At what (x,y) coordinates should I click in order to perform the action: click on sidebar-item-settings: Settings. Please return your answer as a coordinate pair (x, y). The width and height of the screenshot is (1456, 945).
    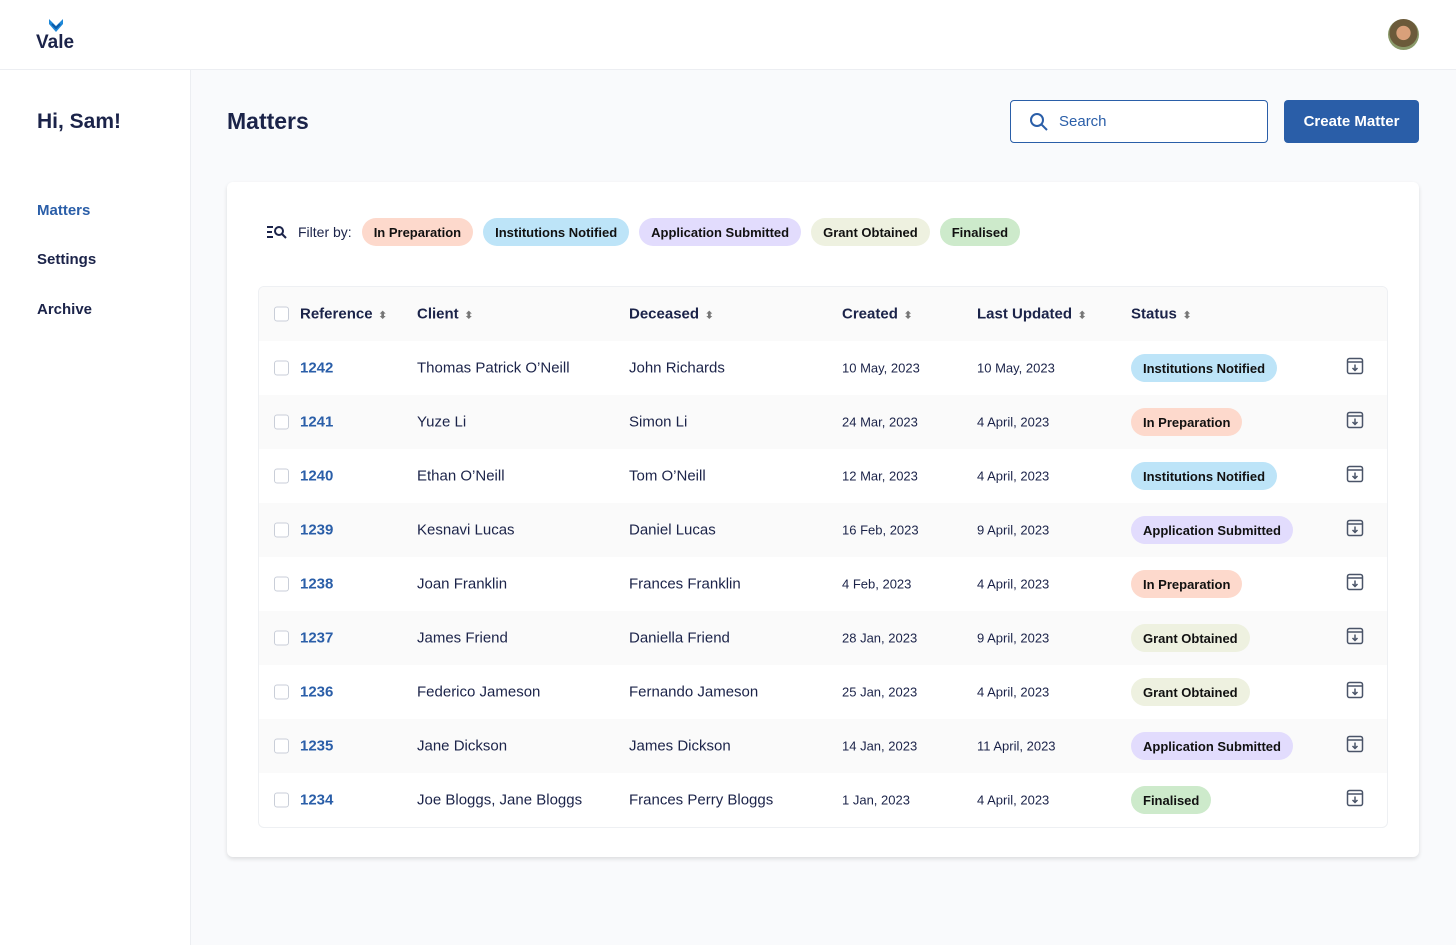
    Looking at the image, I should click on (66, 259).